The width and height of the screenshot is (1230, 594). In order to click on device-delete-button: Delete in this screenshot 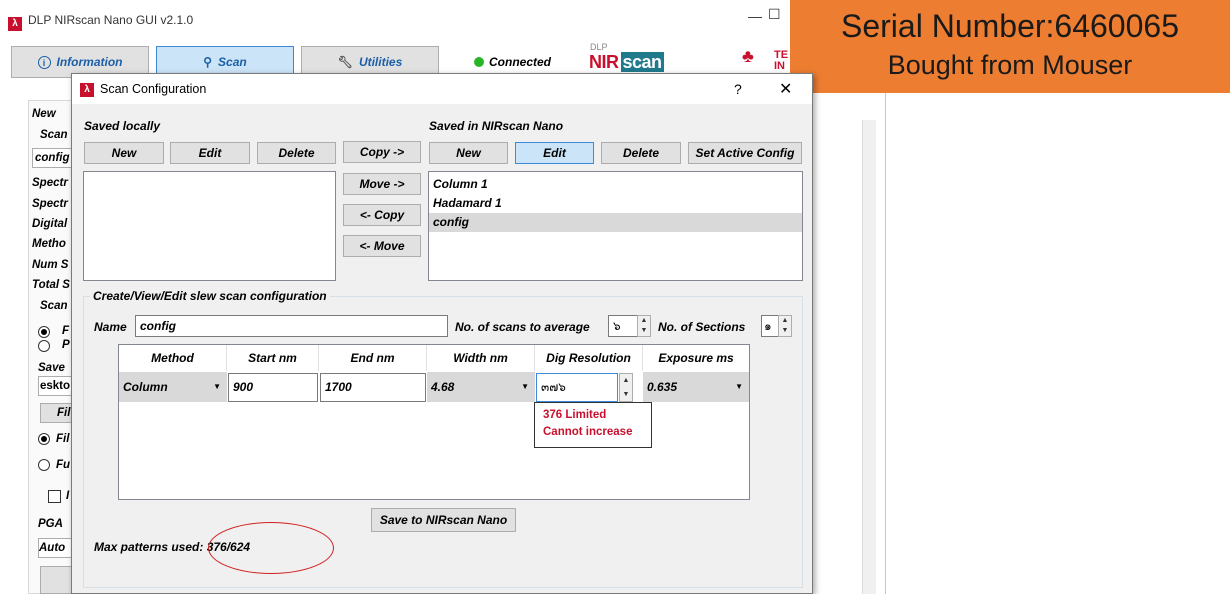, I will do `click(641, 153)`.